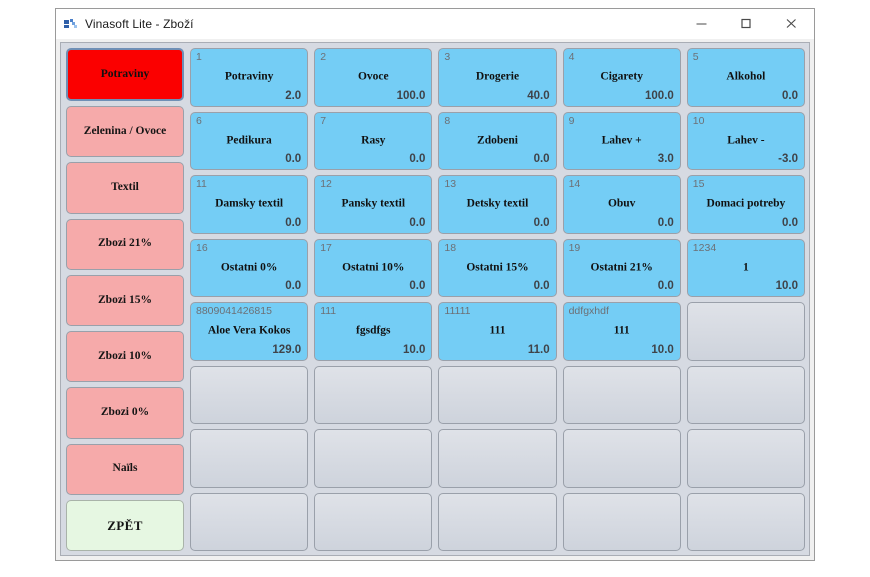 The width and height of the screenshot is (870, 577). I want to click on tile-code: 4, so click(571, 57).